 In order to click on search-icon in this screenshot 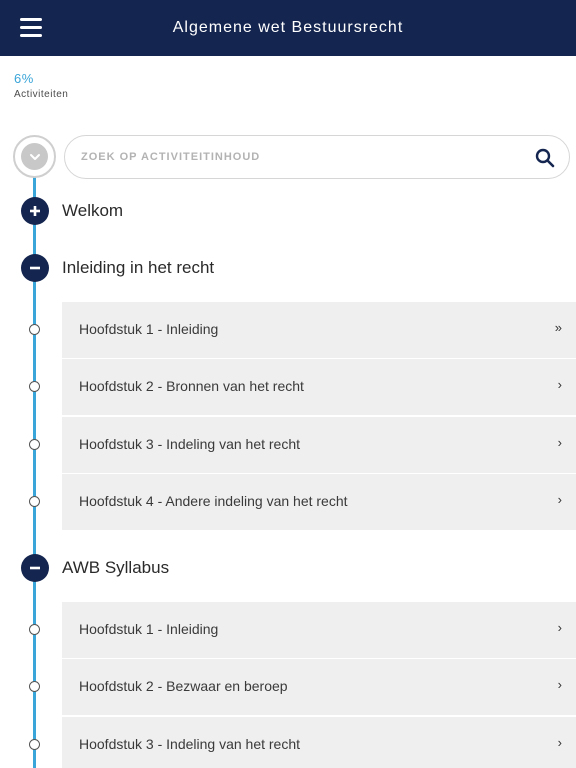, I will do `click(545, 158)`.